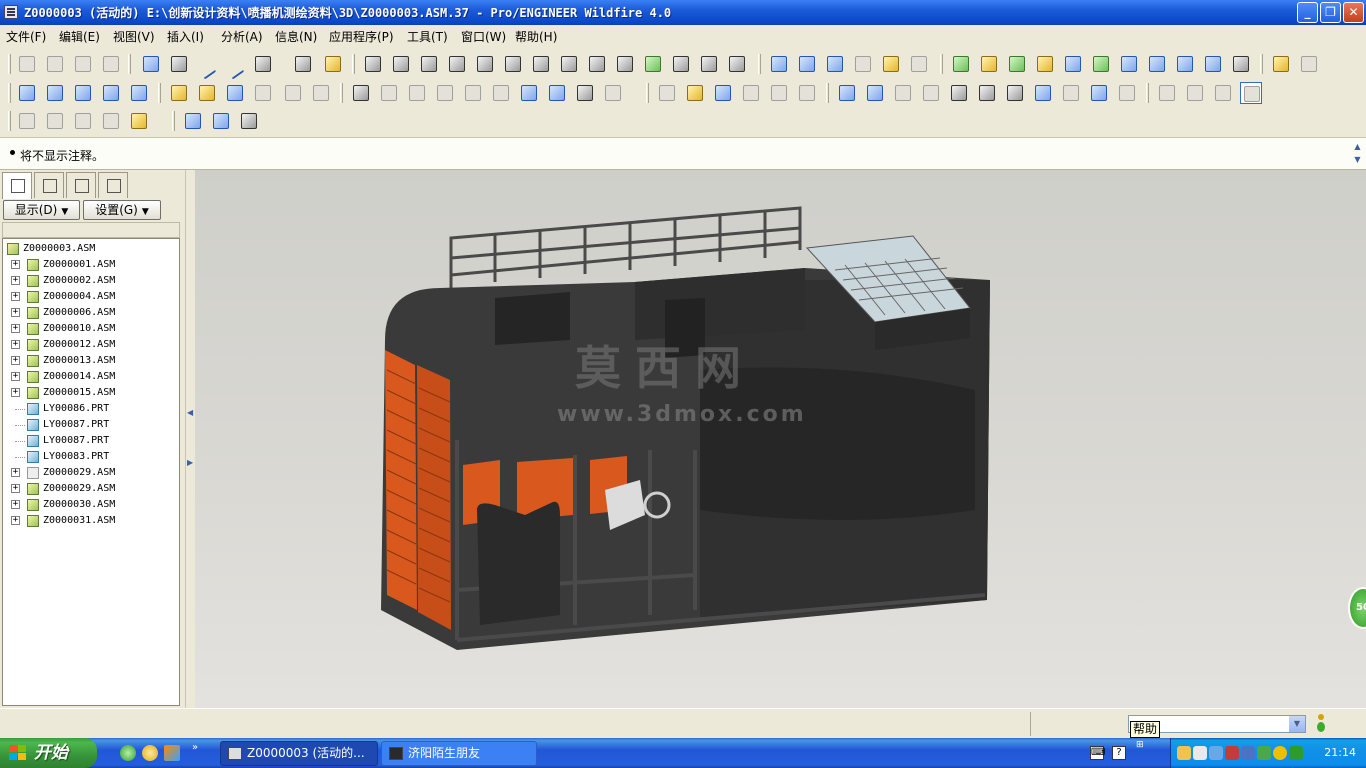 The width and height of the screenshot is (1366, 768). Describe the element at coordinates (190, 462) in the screenshot. I see `expand-arrow-icon: ▶` at that location.